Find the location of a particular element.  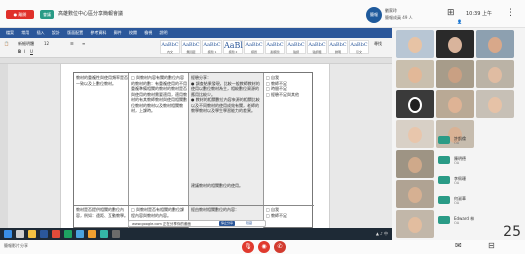

meet-icon is located at coordinates (104, 234).